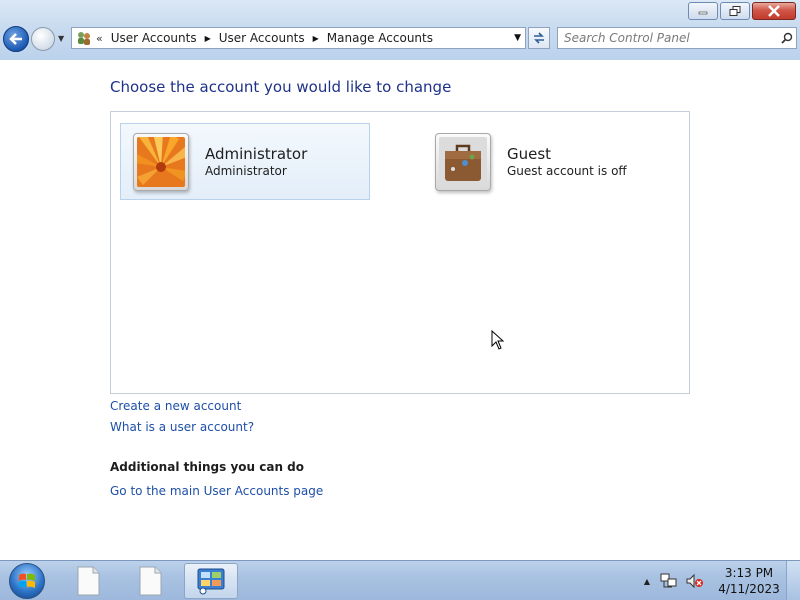 The width and height of the screenshot is (800, 600). What do you see at coordinates (61, 38) in the screenshot?
I see `recent-pages-dropdown: ▼` at bounding box center [61, 38].